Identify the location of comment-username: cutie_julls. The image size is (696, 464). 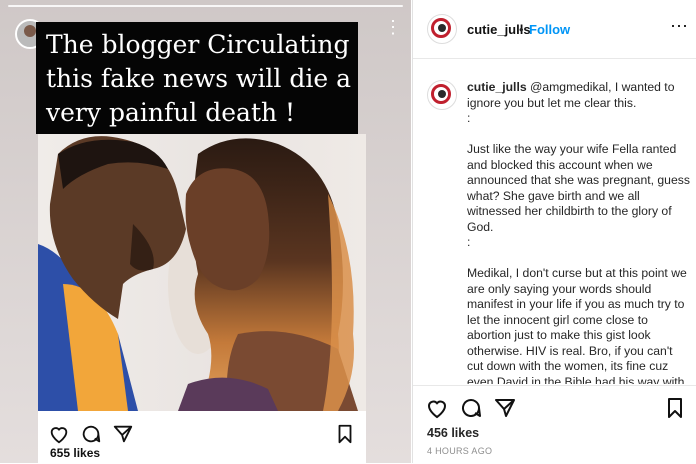
(497, 87).